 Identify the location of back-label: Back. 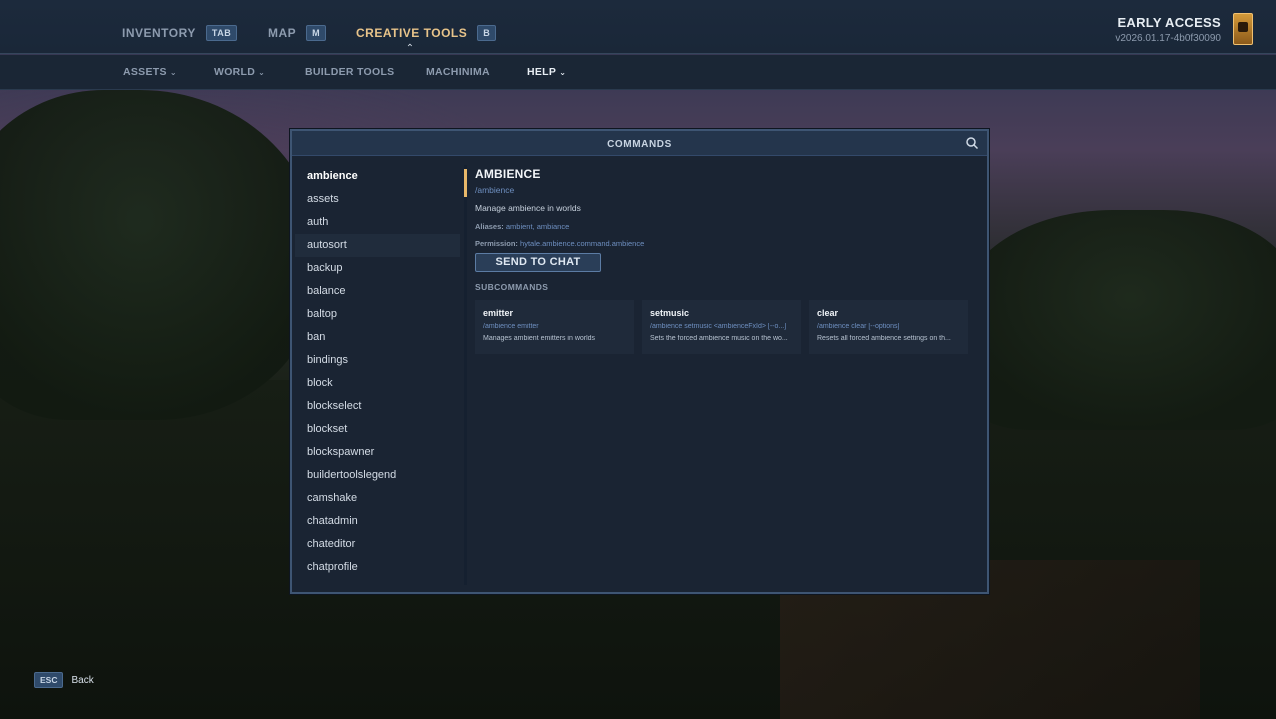
(82, 680).